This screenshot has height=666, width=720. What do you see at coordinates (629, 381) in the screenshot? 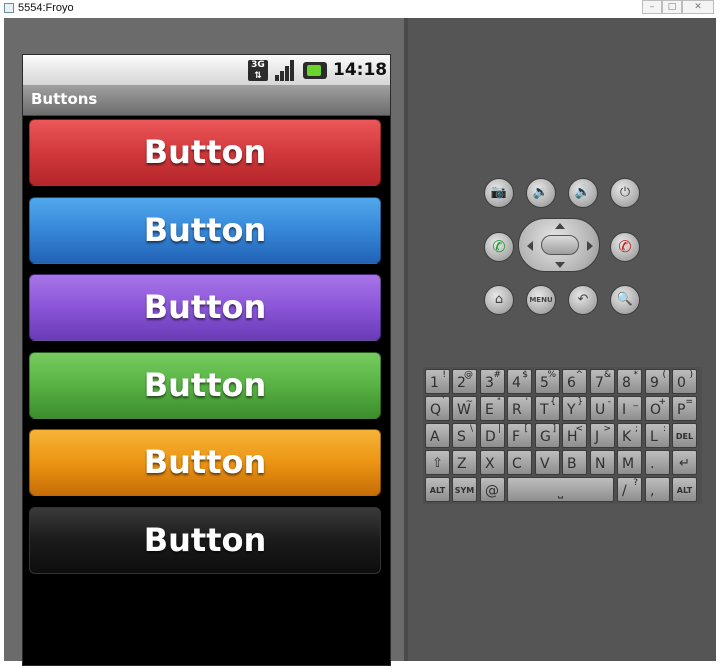
I see `key-8: 8 *` at bounding box center [629, 381].